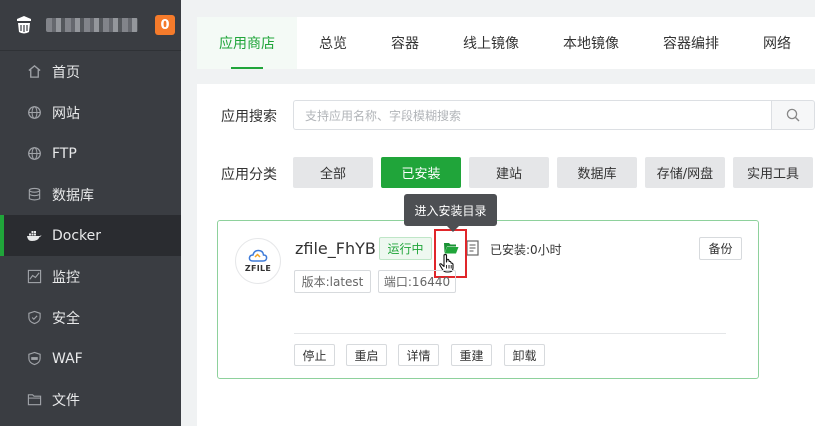 The image size is (815, 426). What do you see at coordinates (90, 153) in the screenshot?
I see `sidebar-item-ftp: FTP` at bounding box center [90, 153].